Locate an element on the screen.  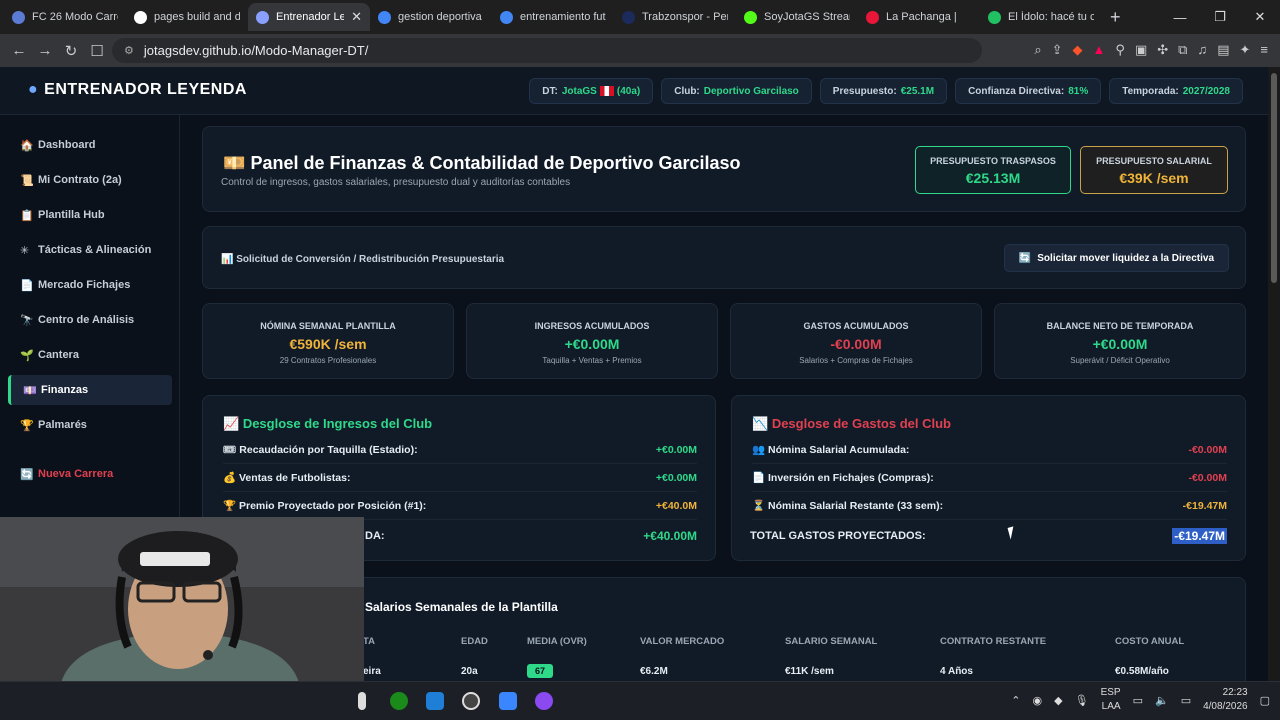
sidebar-item-icon: 📜 is located at coordinates (27, 180).